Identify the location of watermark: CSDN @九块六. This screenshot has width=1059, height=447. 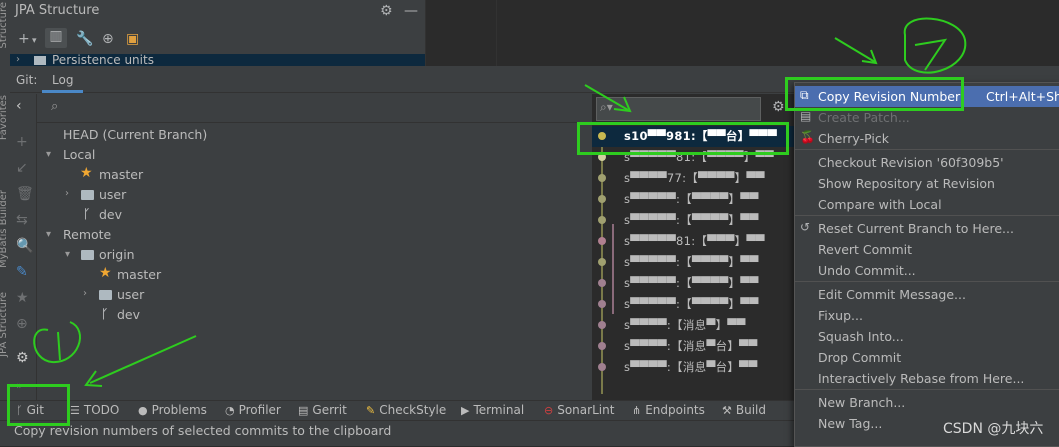
(993, 429).